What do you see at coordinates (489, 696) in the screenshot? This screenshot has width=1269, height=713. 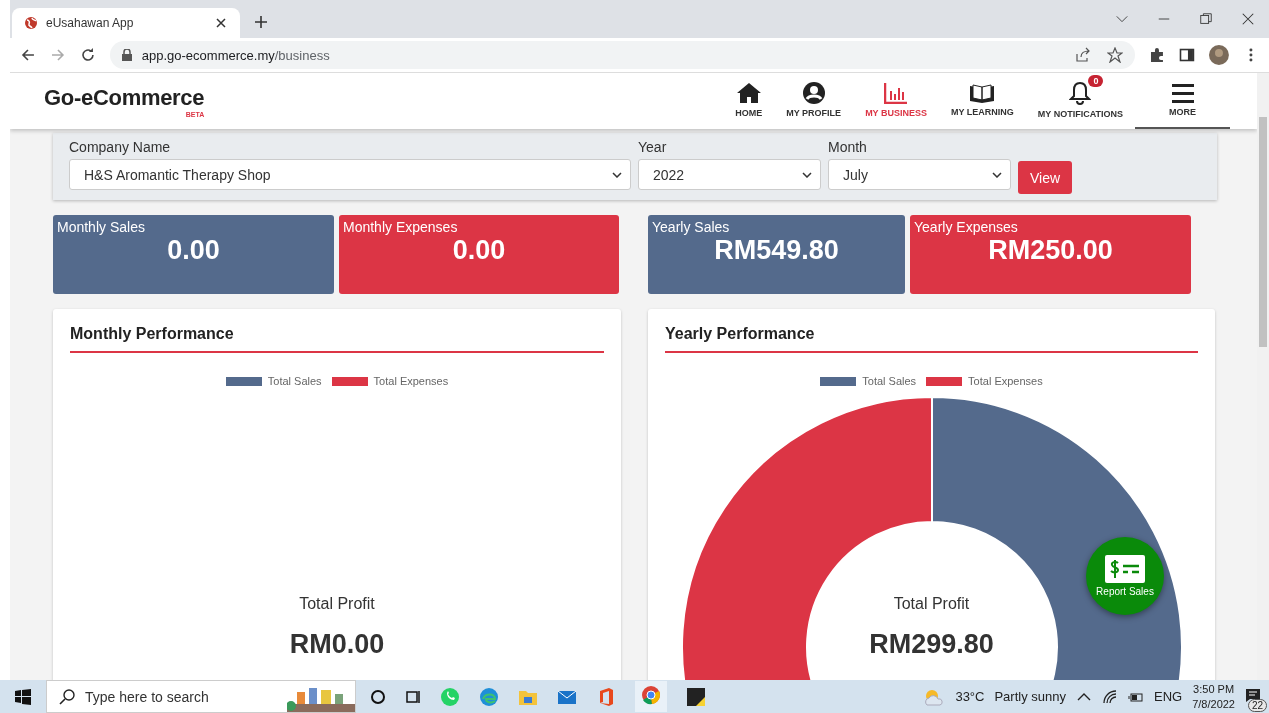 I see `edge-icon` at bounding box center [489, 696].